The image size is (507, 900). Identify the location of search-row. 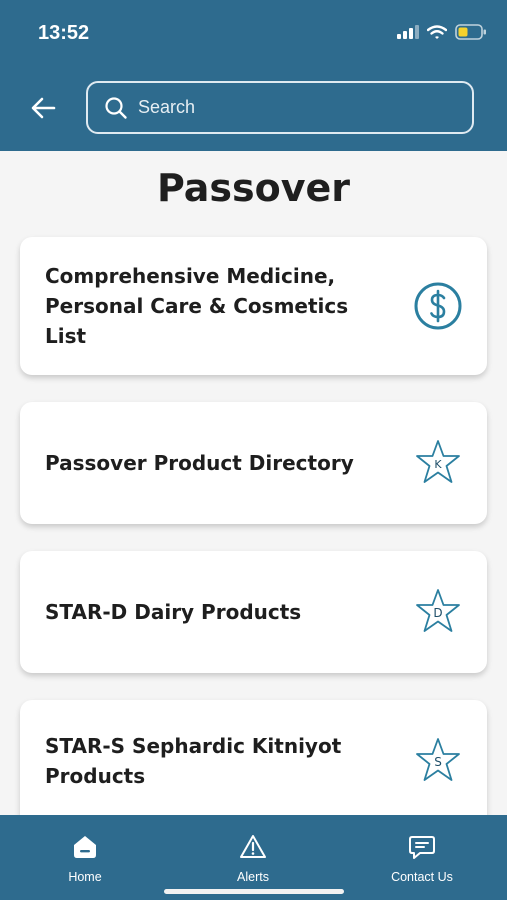
(253, 108).